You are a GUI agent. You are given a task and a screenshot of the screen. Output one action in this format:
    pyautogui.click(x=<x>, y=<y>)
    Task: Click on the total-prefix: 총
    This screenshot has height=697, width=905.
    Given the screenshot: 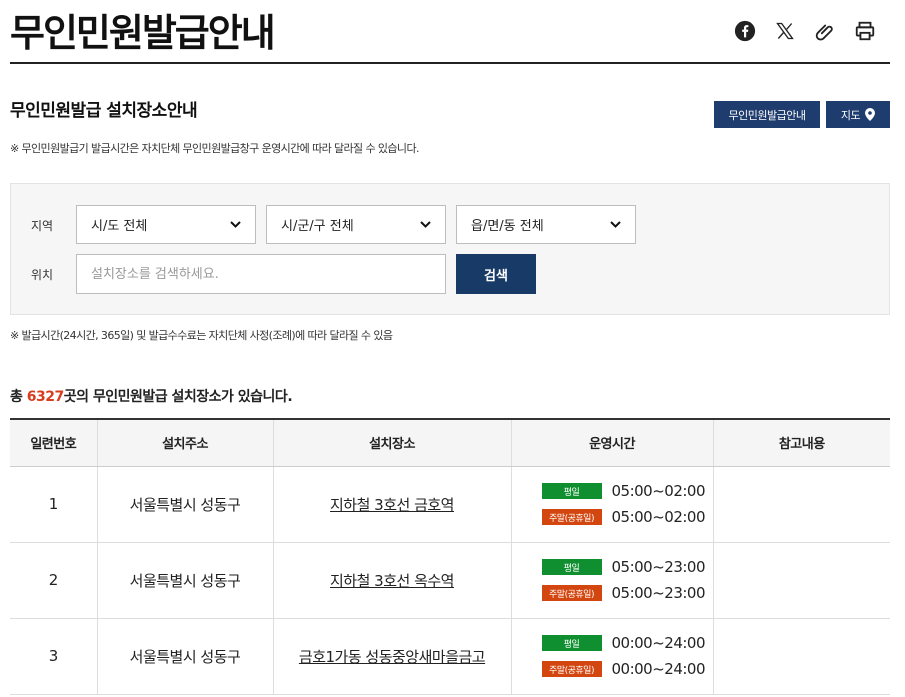 What is the action you would take?
    pyautogui.click(x=18, y=397)
    